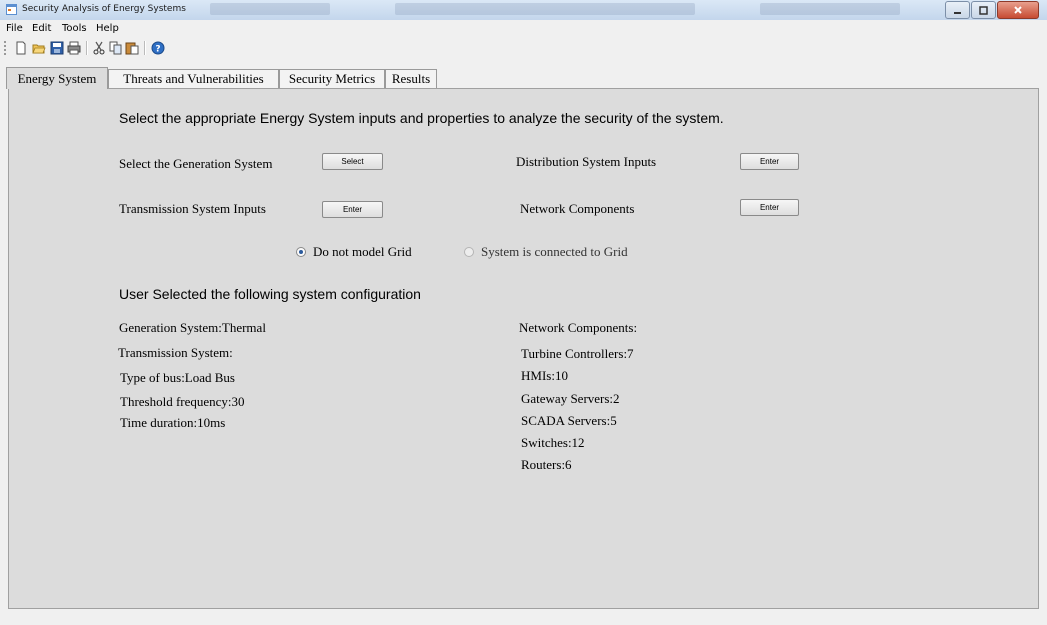 This screenshot has width=1047, height=625. Describe the element at coordinates (301, 252) in the screenshot. I see `radio-button-selected` at that location.